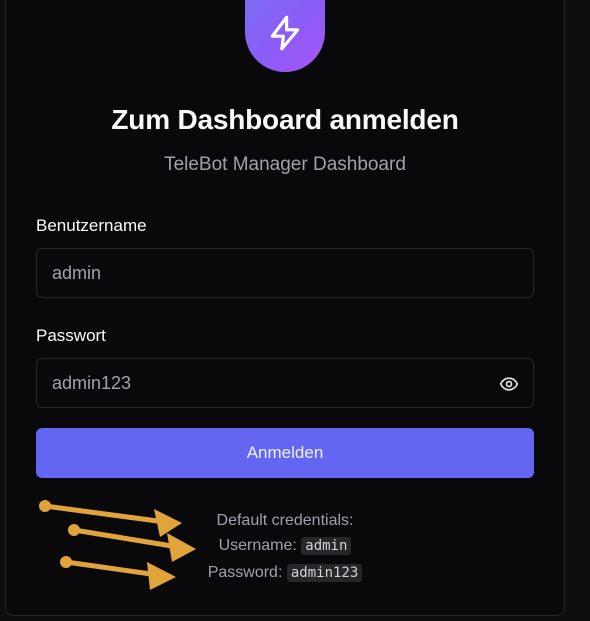  What do you see at coordinates (285, 164) in the screenshot?
I see `page-subtitle: TeleBot Manager Dashboard` at bounding box center [285, 164].